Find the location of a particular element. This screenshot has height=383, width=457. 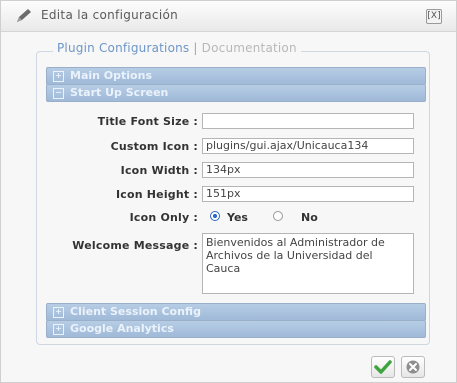

icon-height-input: 151px is located at coordinates (308, 194).